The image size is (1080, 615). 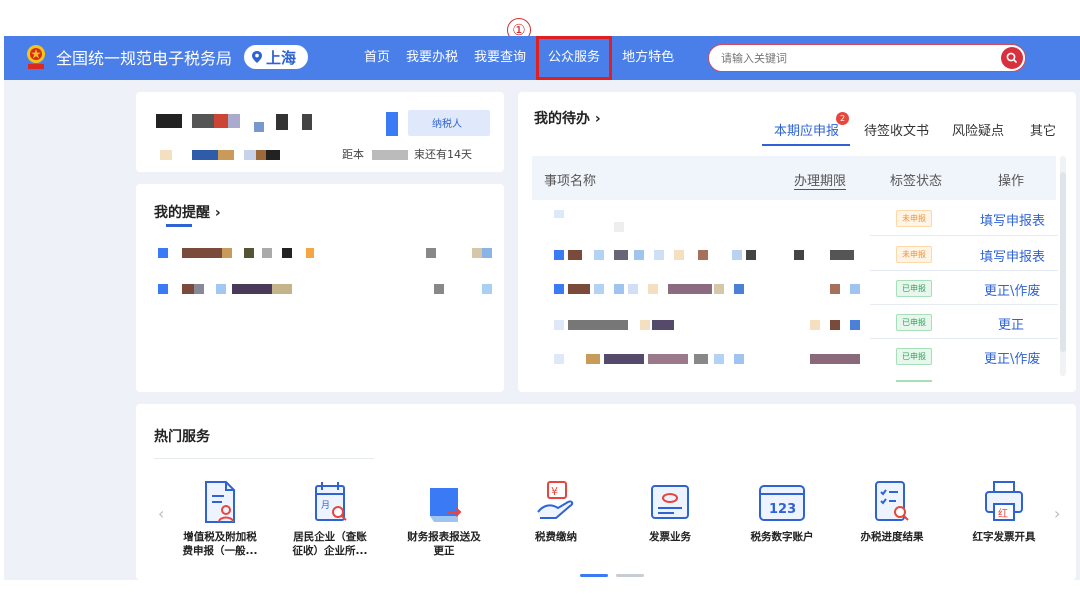 I want to click on hot-services-title: 热门服务, so click(x=182, y=437).